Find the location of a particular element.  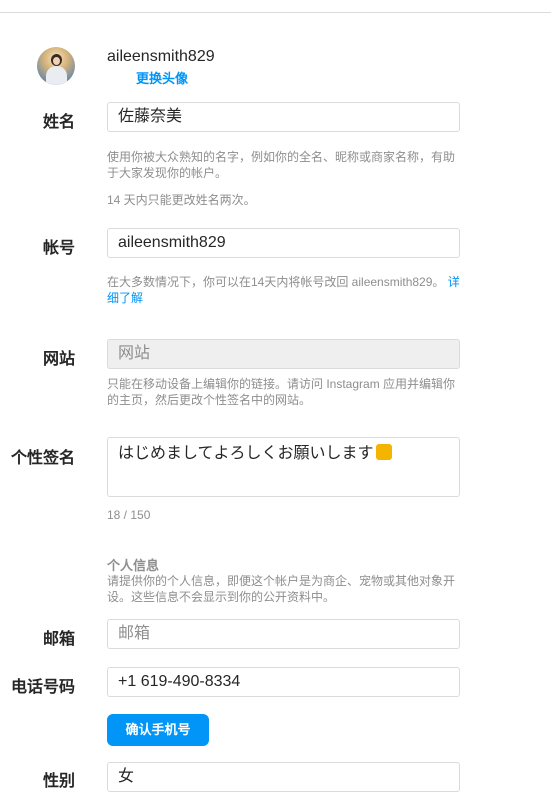

praying-hands-emoji-icon is located at coordinates (383, 452).